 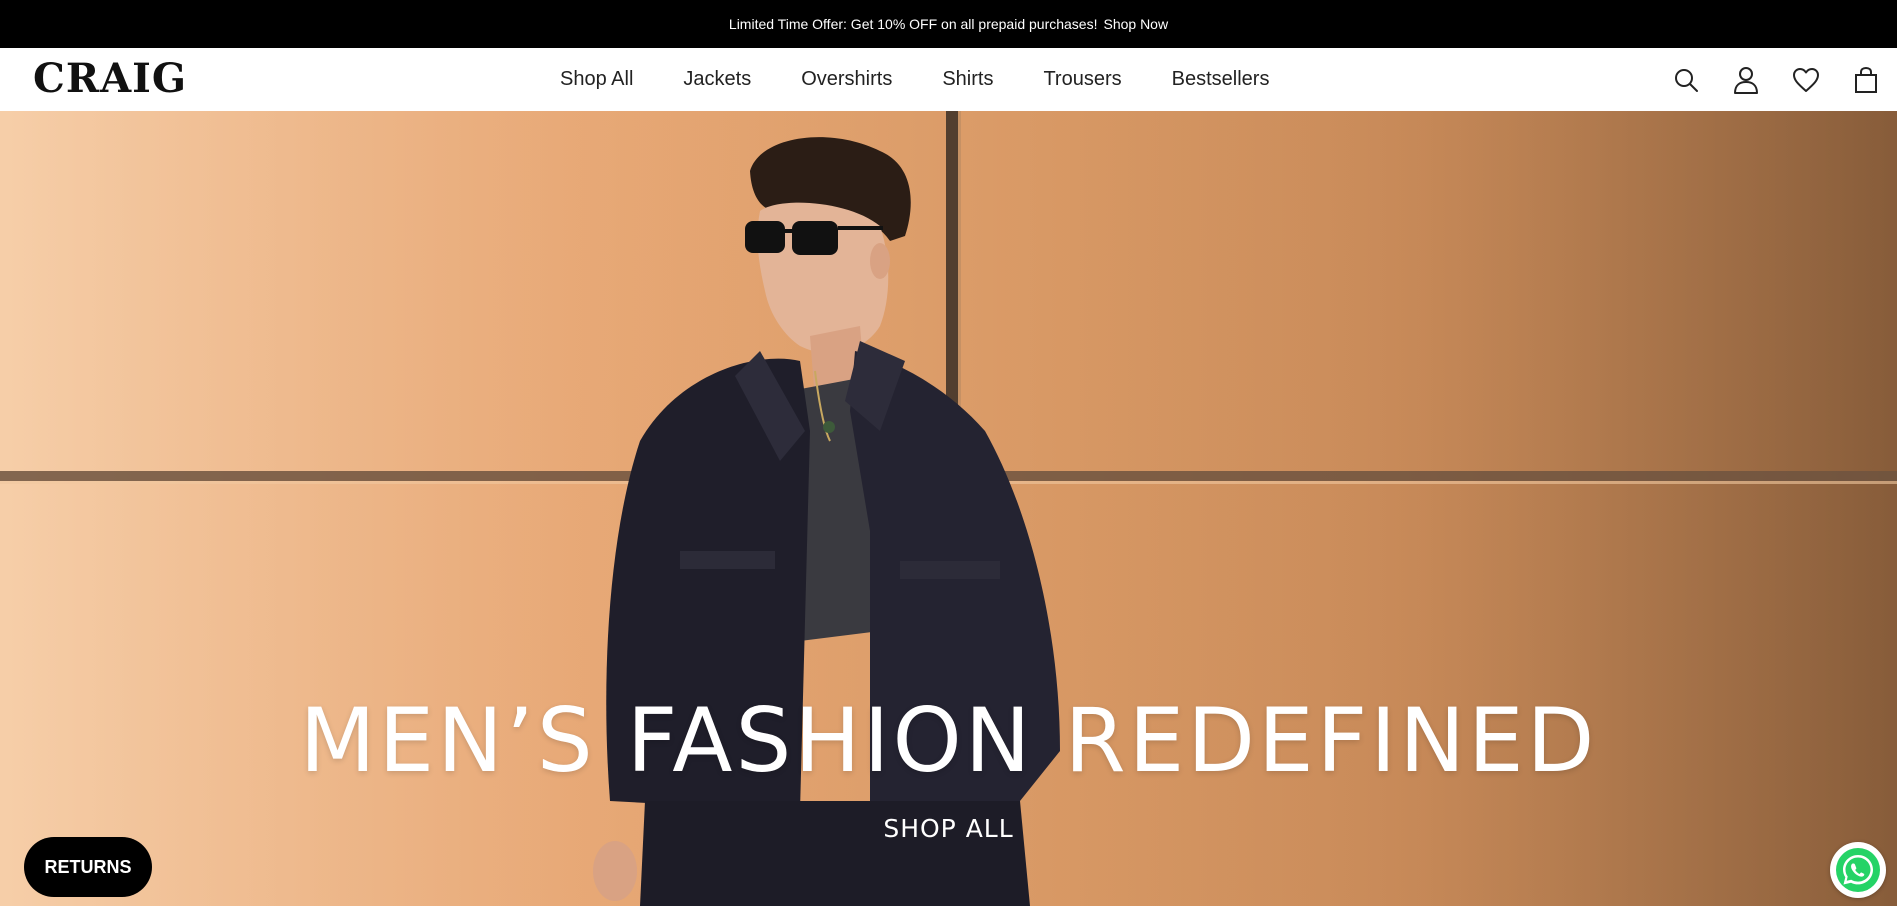 What do you see at coordinates (1221, 79) in the screenshot?
I see `nav-item-bestsellers: Bestsellers` at bounding box center [1221, 79].